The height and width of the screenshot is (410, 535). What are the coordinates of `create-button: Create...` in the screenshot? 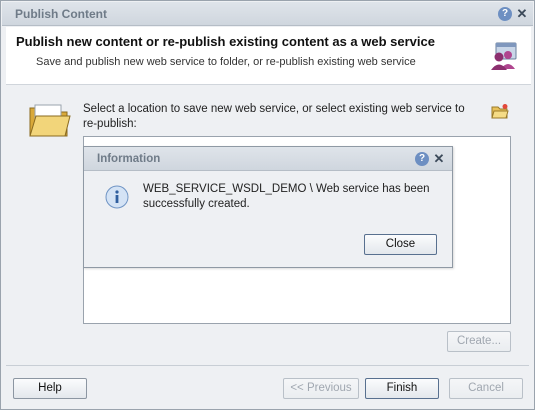 It's located at (479, 341).